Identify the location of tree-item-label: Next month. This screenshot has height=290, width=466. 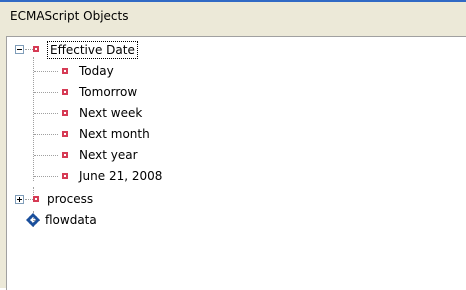
(114, 134).